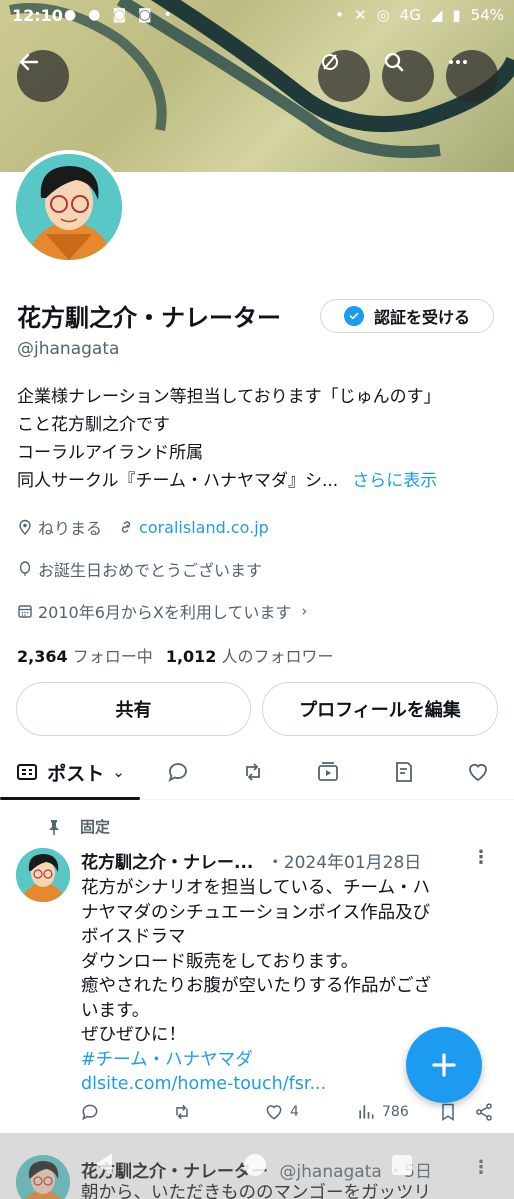  I want to click on link-icon, so click(126, 527).